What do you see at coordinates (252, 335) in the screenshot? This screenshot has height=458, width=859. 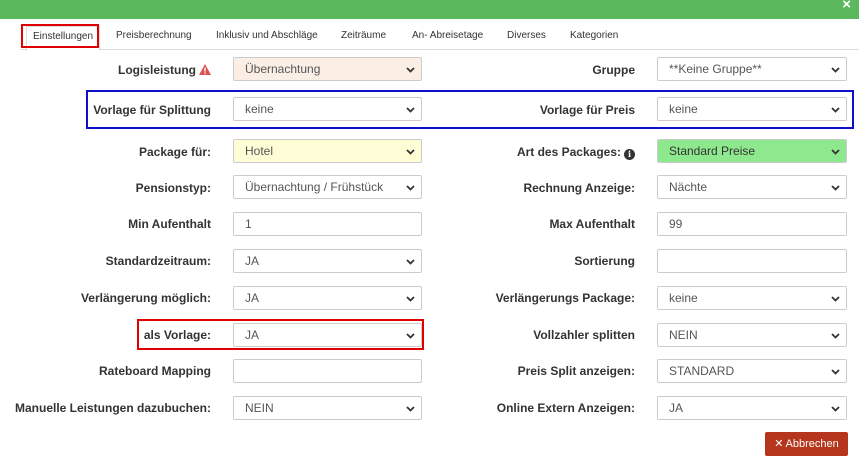 I see `select-als-vorlage-value: JA` at bounding box center [252, 335].